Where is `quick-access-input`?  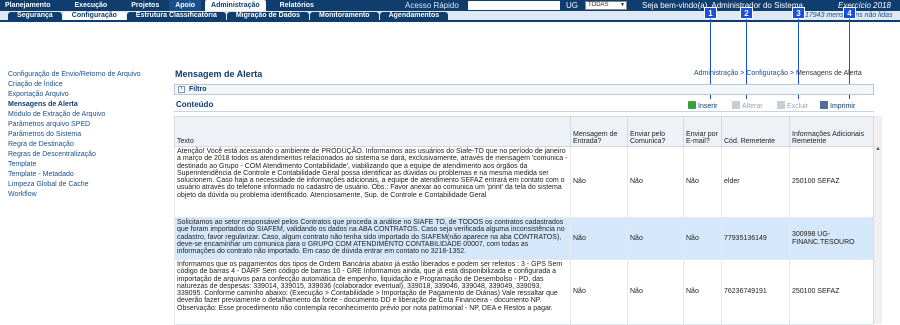 quick-access-input is located at coordinates (514, 5).